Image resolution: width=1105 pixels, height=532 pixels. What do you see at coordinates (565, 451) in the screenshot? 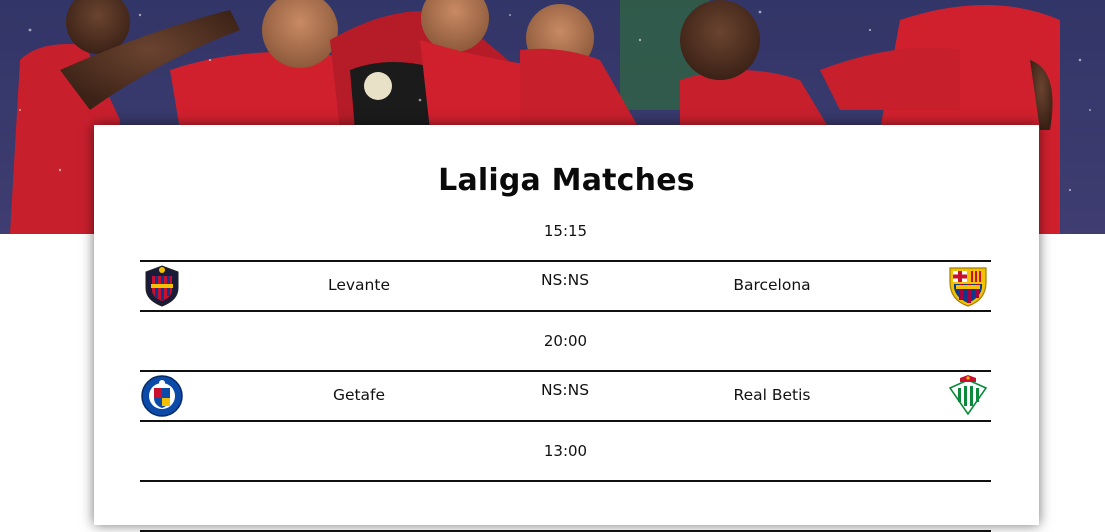
I see `match-time: 13:00` at bounding box center [565, 451].